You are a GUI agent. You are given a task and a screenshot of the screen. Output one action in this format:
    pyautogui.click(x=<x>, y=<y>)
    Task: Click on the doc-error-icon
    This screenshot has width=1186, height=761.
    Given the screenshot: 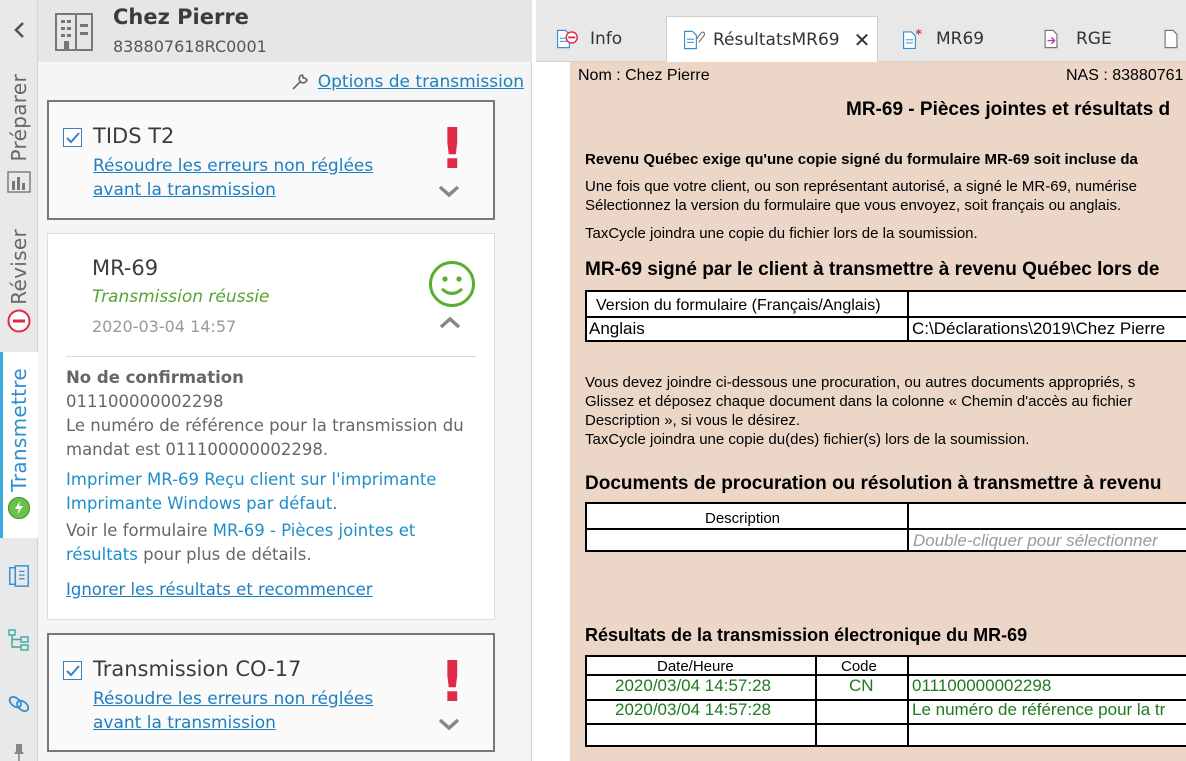 What is the action you would take?
    pyautogui.click(x=567, y=39)
    